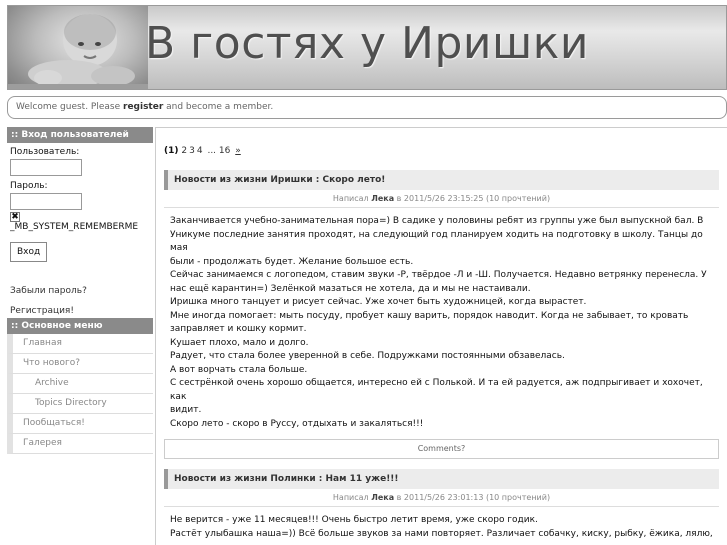  What do you see at coordinates (186, 410) in the screenshot?
I see `post-line: видит.` at bounding box center [186, 410].